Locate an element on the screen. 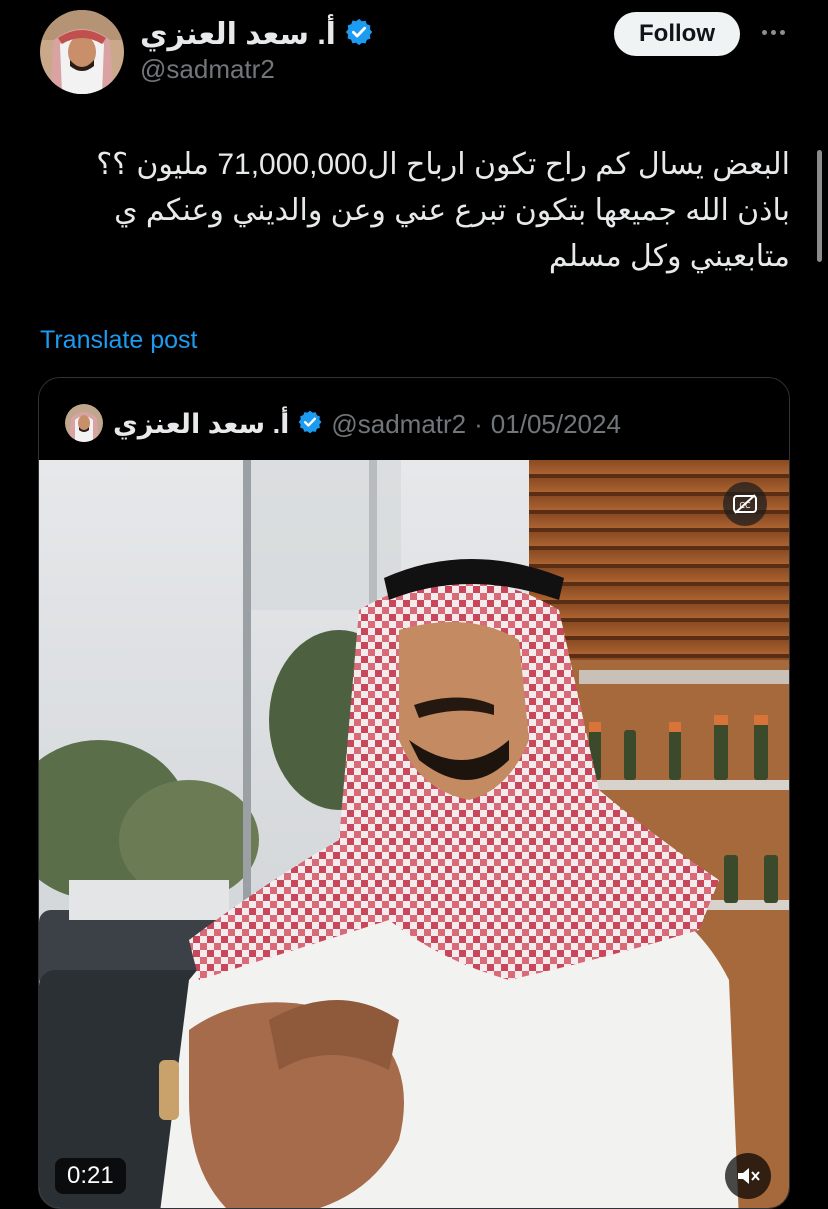 This screenshot has height=1209, width=828. quoted-author-name: أ. سعد العنزي is located at coordinates (201, 424).